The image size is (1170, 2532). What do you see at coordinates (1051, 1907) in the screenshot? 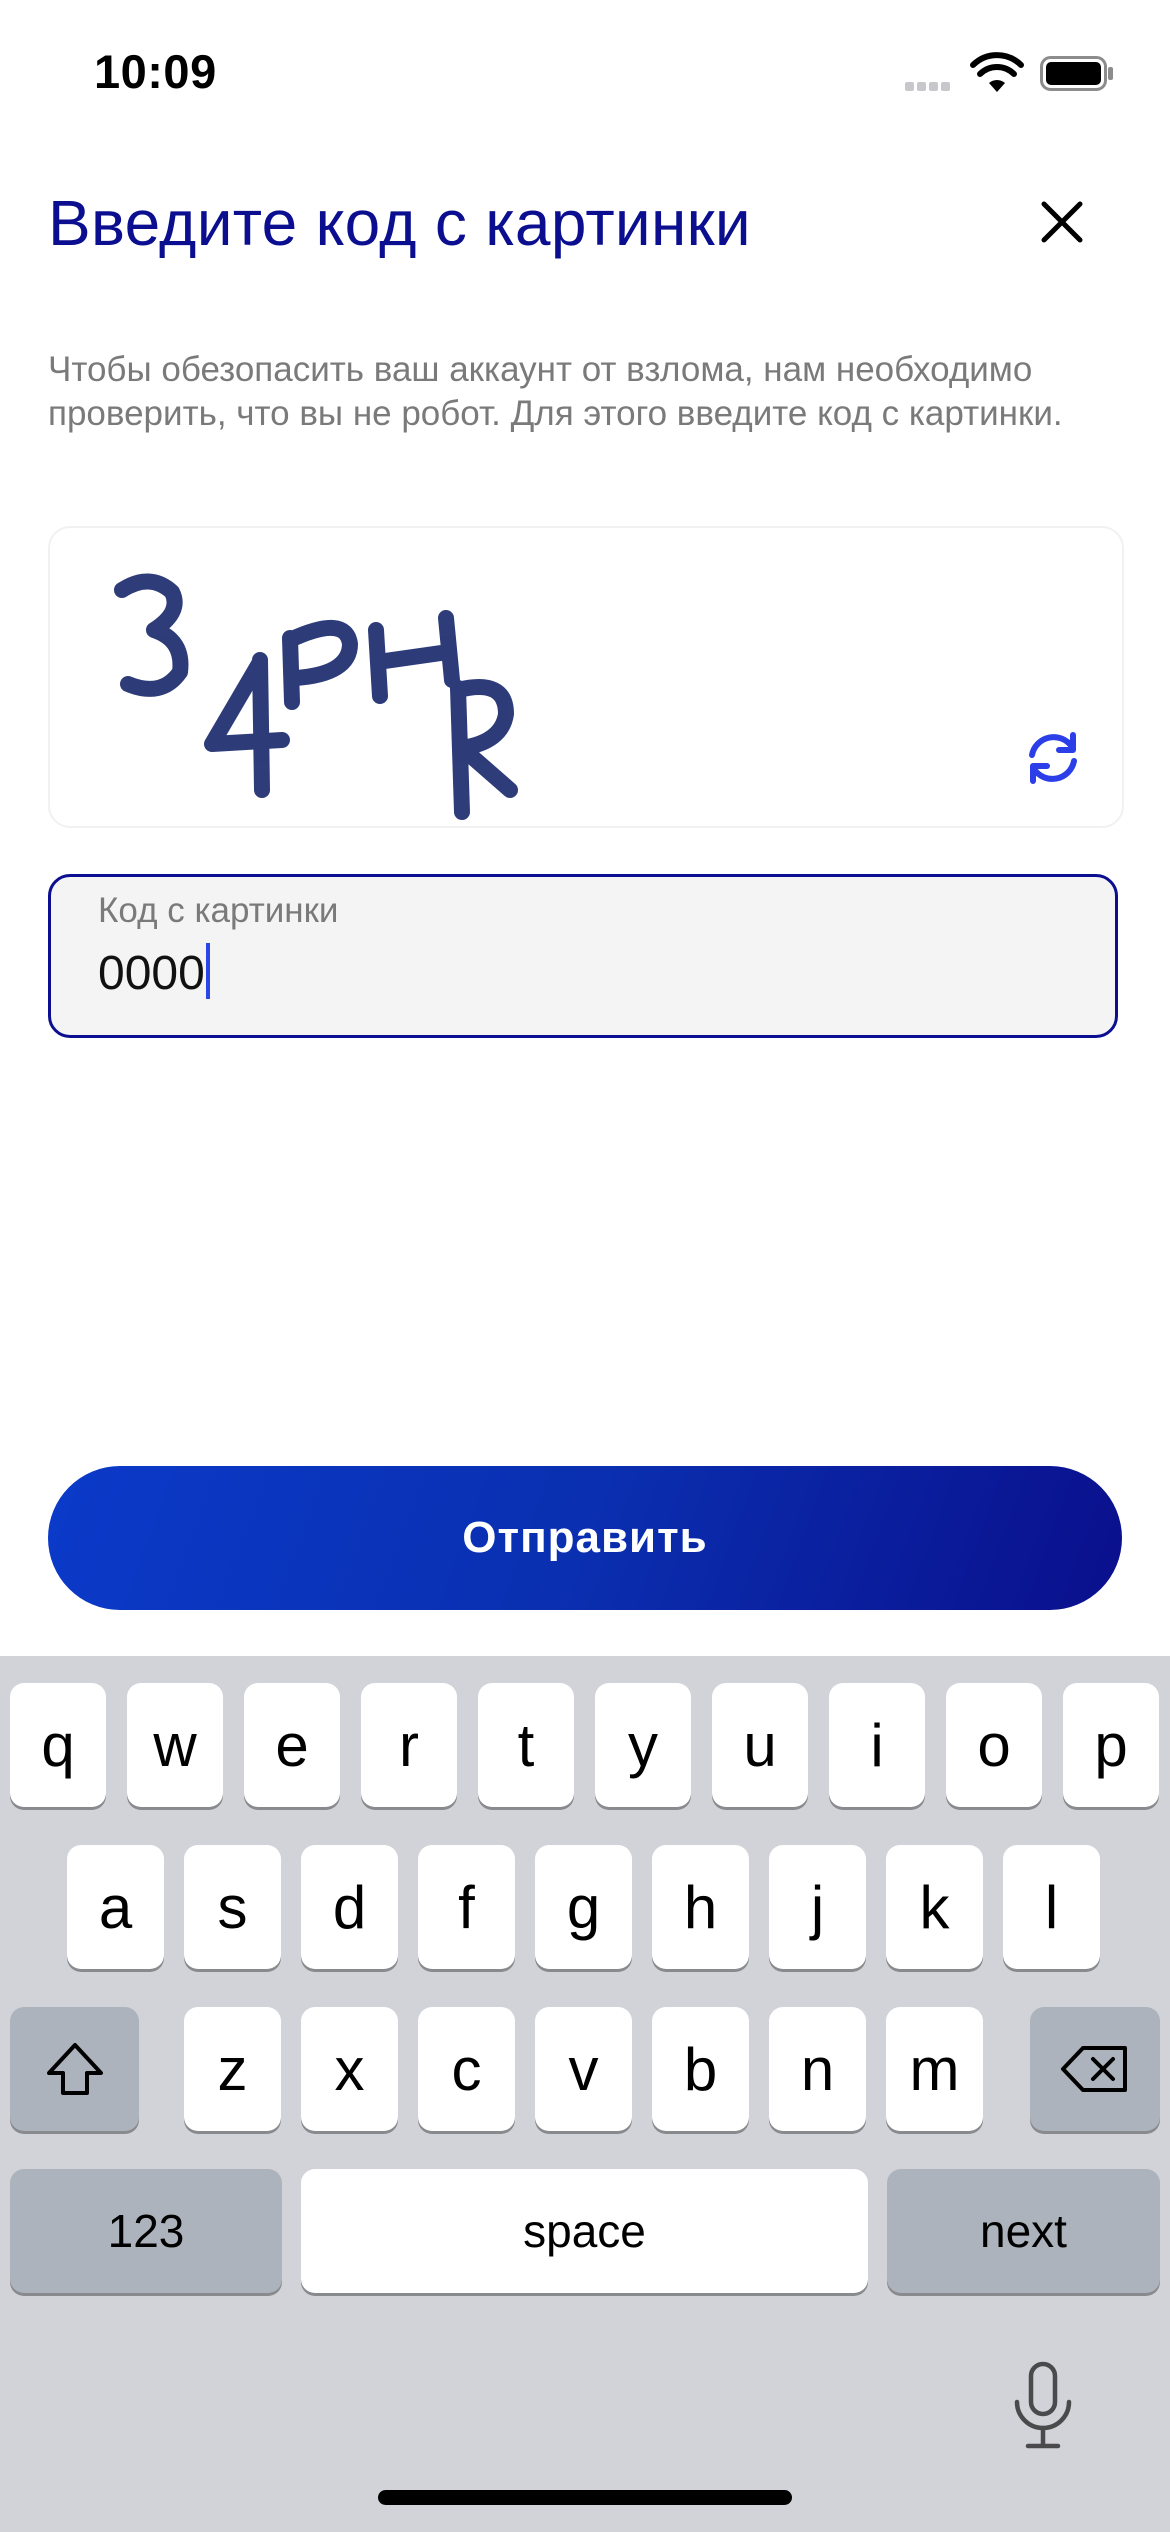
I see `key-l: l` at bounding box center [1051, 1907].